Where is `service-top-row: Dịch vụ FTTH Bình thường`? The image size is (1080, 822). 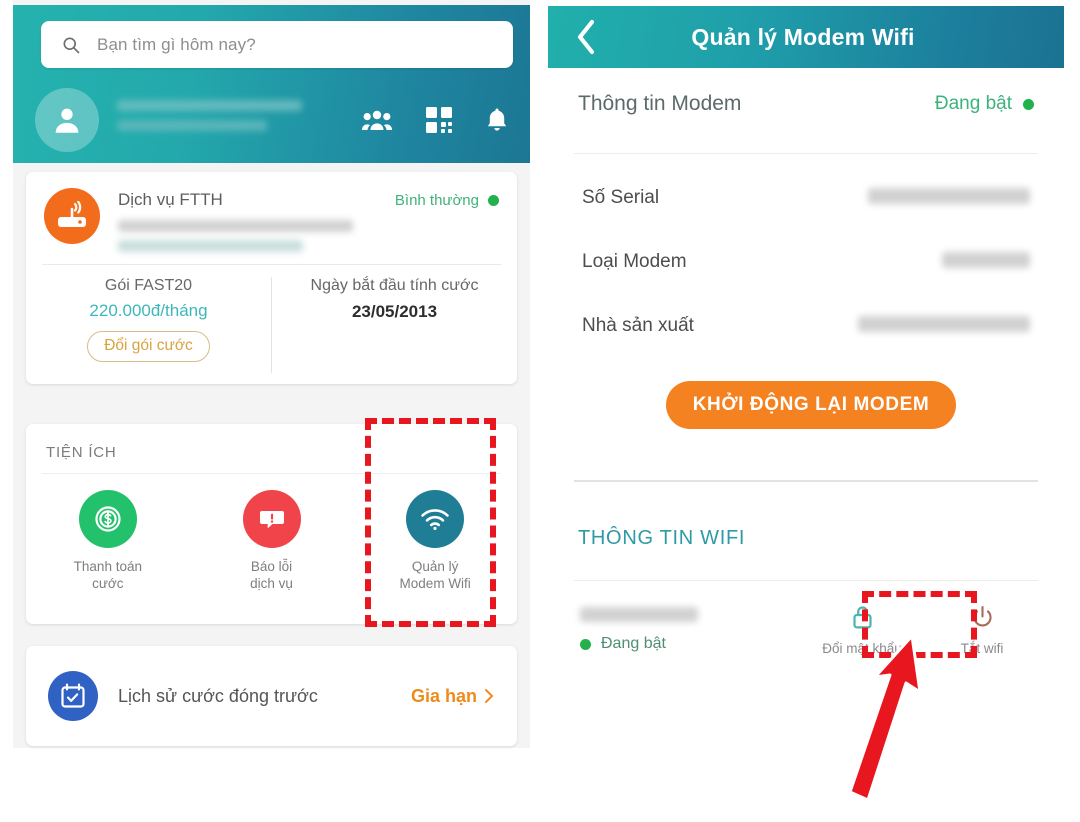 service-top-row: Dịch vụ FTTH Bình thường is located at coordinates (271, 214).